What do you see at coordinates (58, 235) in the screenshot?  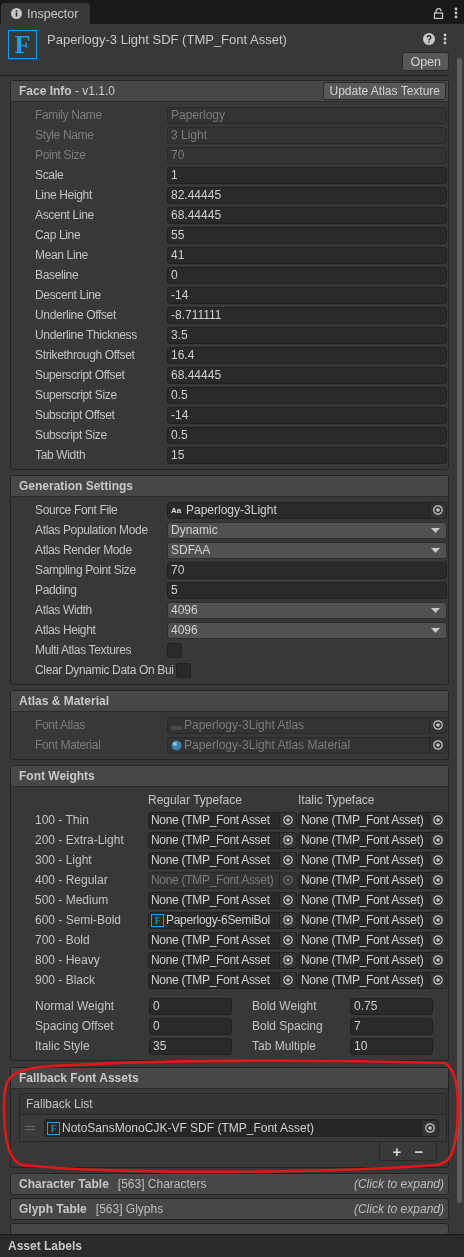 I see `field-label: Cap Line` at bounding box center [58, 235].